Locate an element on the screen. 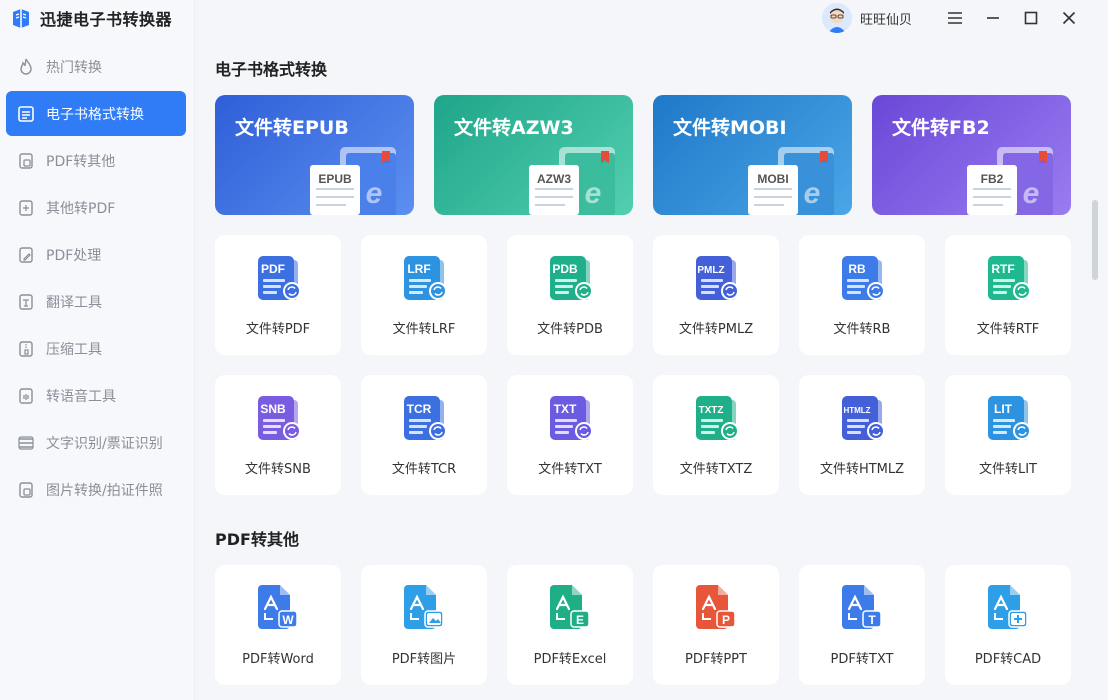  sidebar-item-2: PDF转其他 is located at coordinates (96, 160).